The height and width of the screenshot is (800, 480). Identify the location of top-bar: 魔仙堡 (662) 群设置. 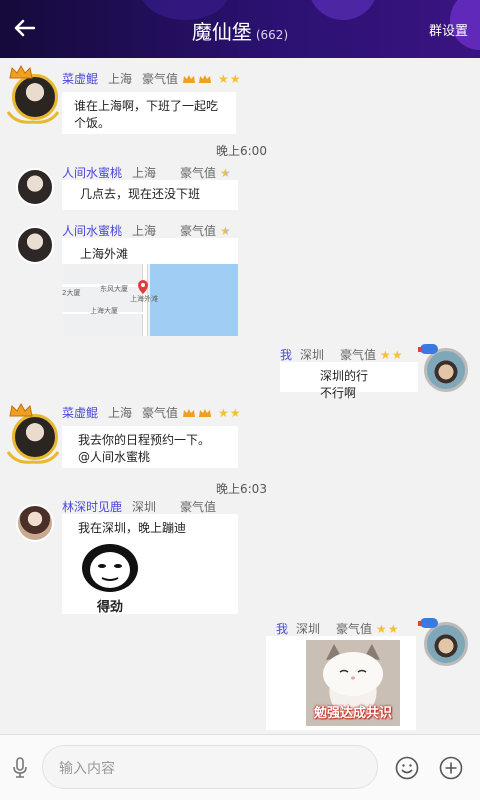
(240, 29).